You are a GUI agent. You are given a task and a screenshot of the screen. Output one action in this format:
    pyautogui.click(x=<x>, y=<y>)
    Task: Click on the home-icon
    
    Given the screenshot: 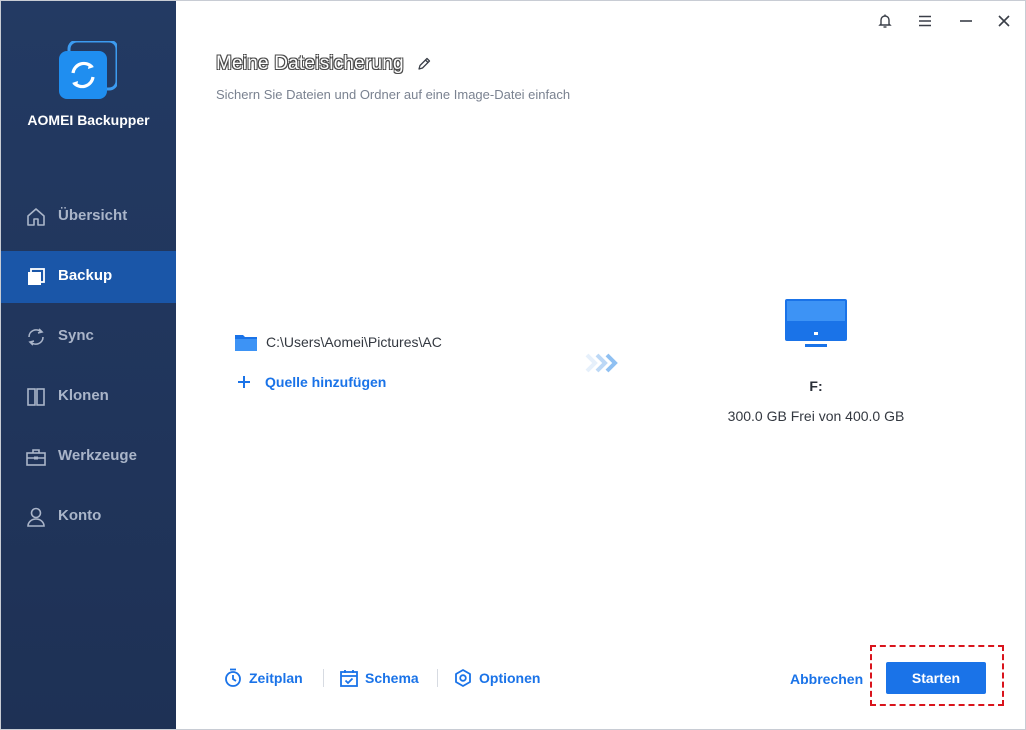 What is the action you would take?
    pyautogui.click(x=36, y=217)
    